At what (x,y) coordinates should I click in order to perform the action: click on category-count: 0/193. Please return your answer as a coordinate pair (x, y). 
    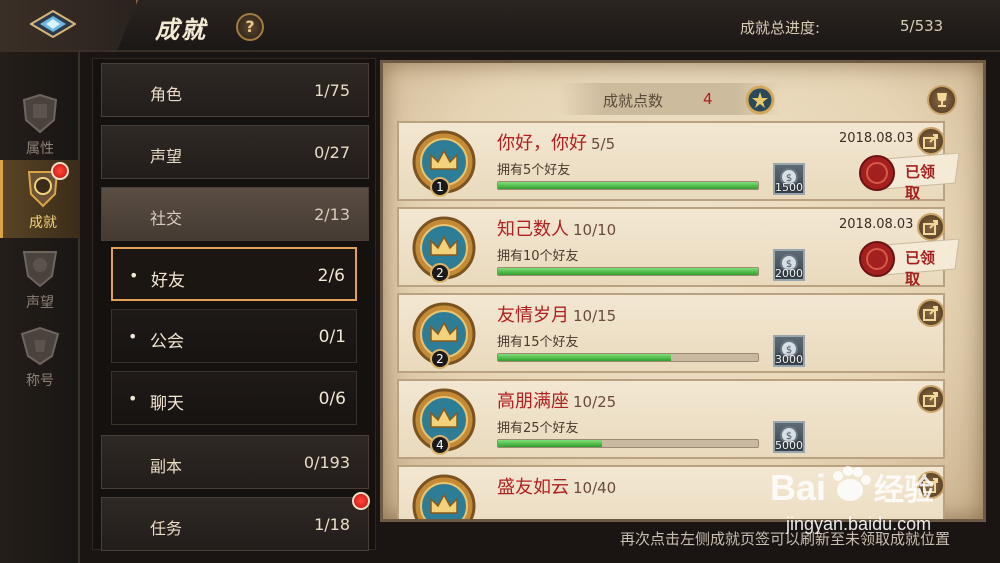
    Looking at the image, I should click on (326, 462).